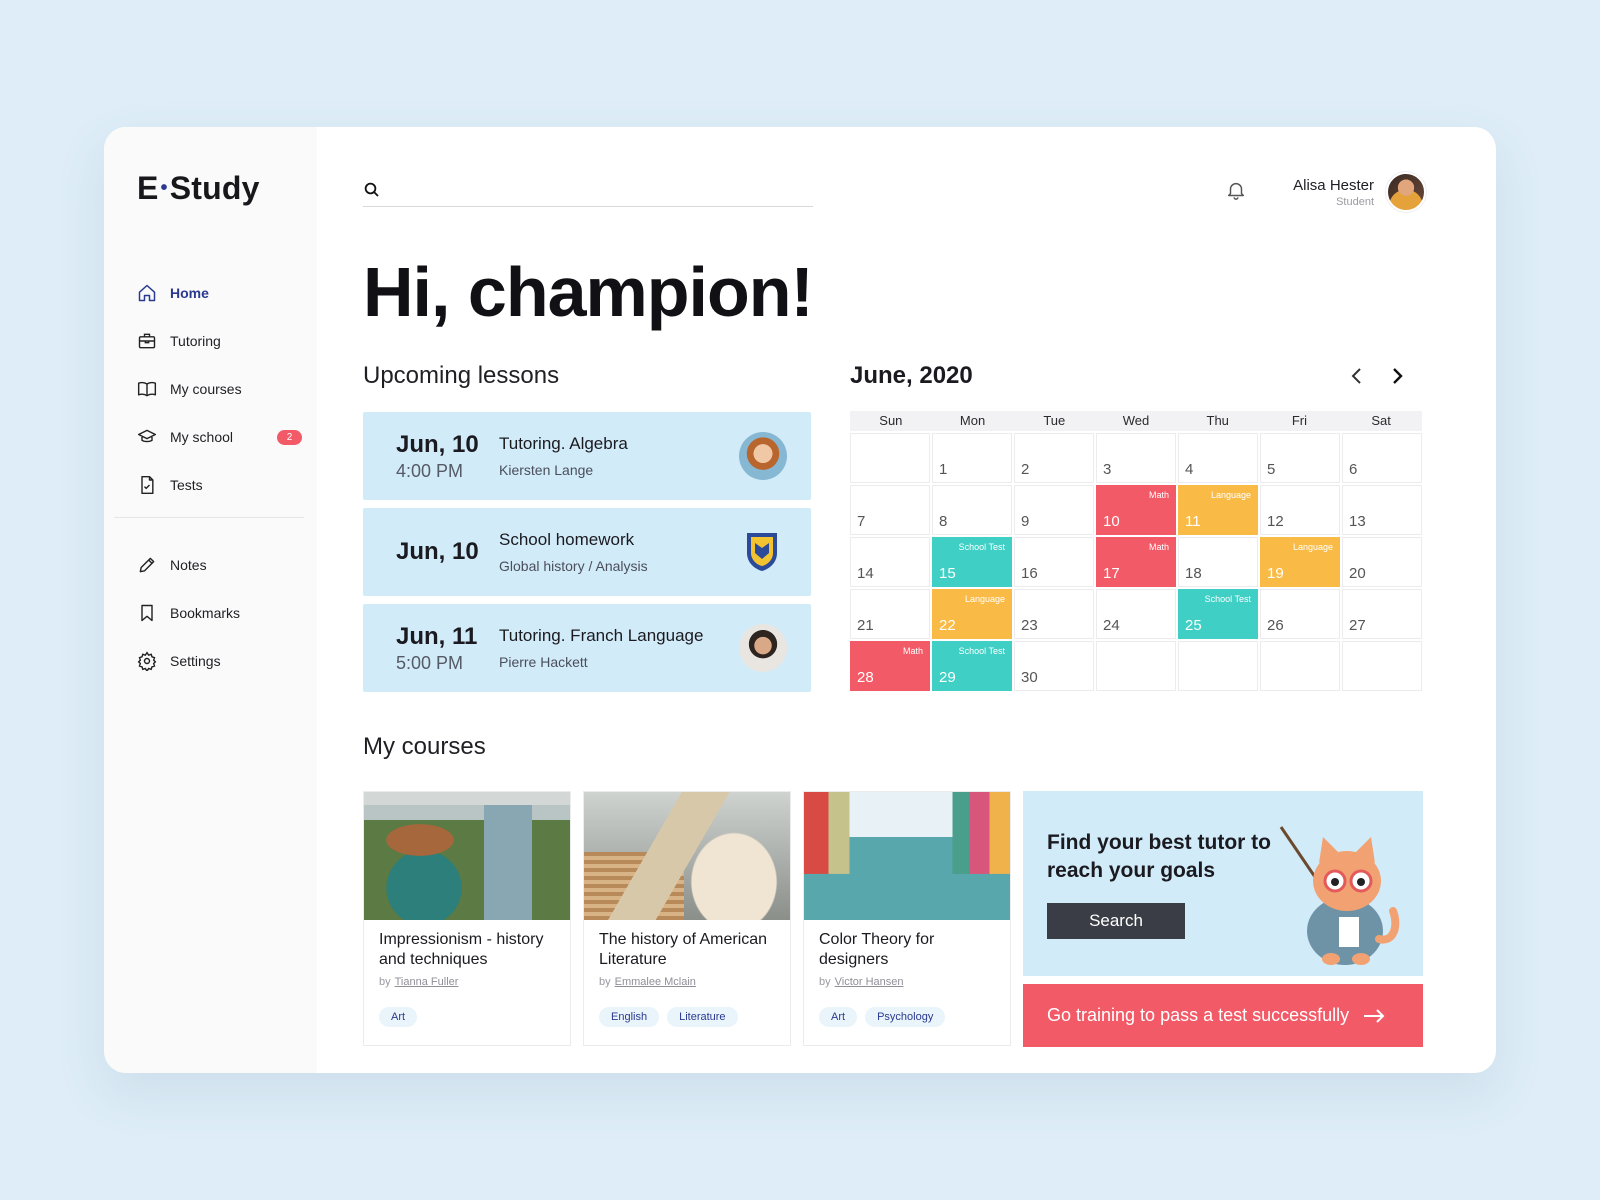  What do you see at coordinates (1218, 510) in the screenshot?
I see `calendar-day: Language 11` at bounding box center [1218, 510].